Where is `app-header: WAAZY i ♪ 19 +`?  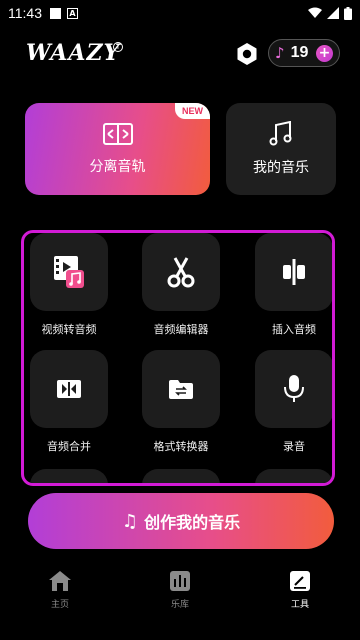 app-header: WAAZY i ♪ 19 + is located at coordinates (180, 54).